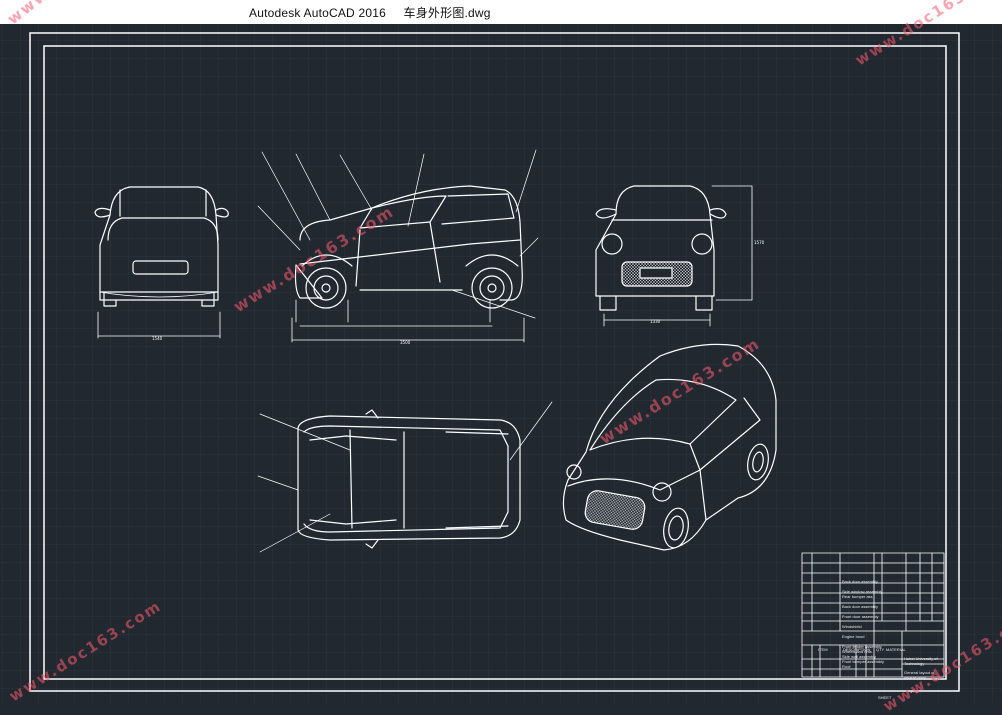 The height and width of the screenshot is (715, 1002). I want to click on parts-row: Engine hood, so click(853, 636).